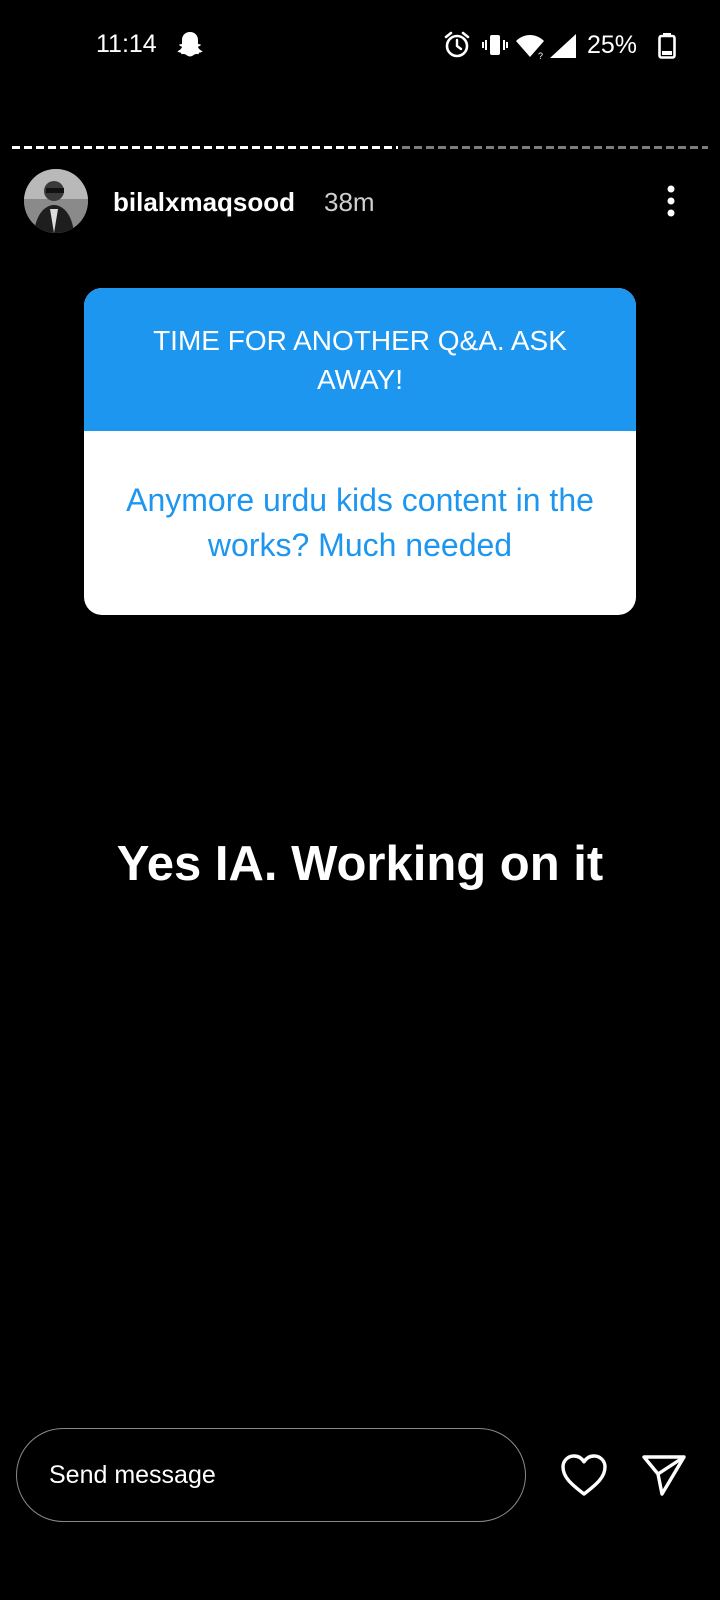  What do you see at coordinates (349, 202) in the screenshot?
I see `story-age: 38m` at bounding box center [349, 202].